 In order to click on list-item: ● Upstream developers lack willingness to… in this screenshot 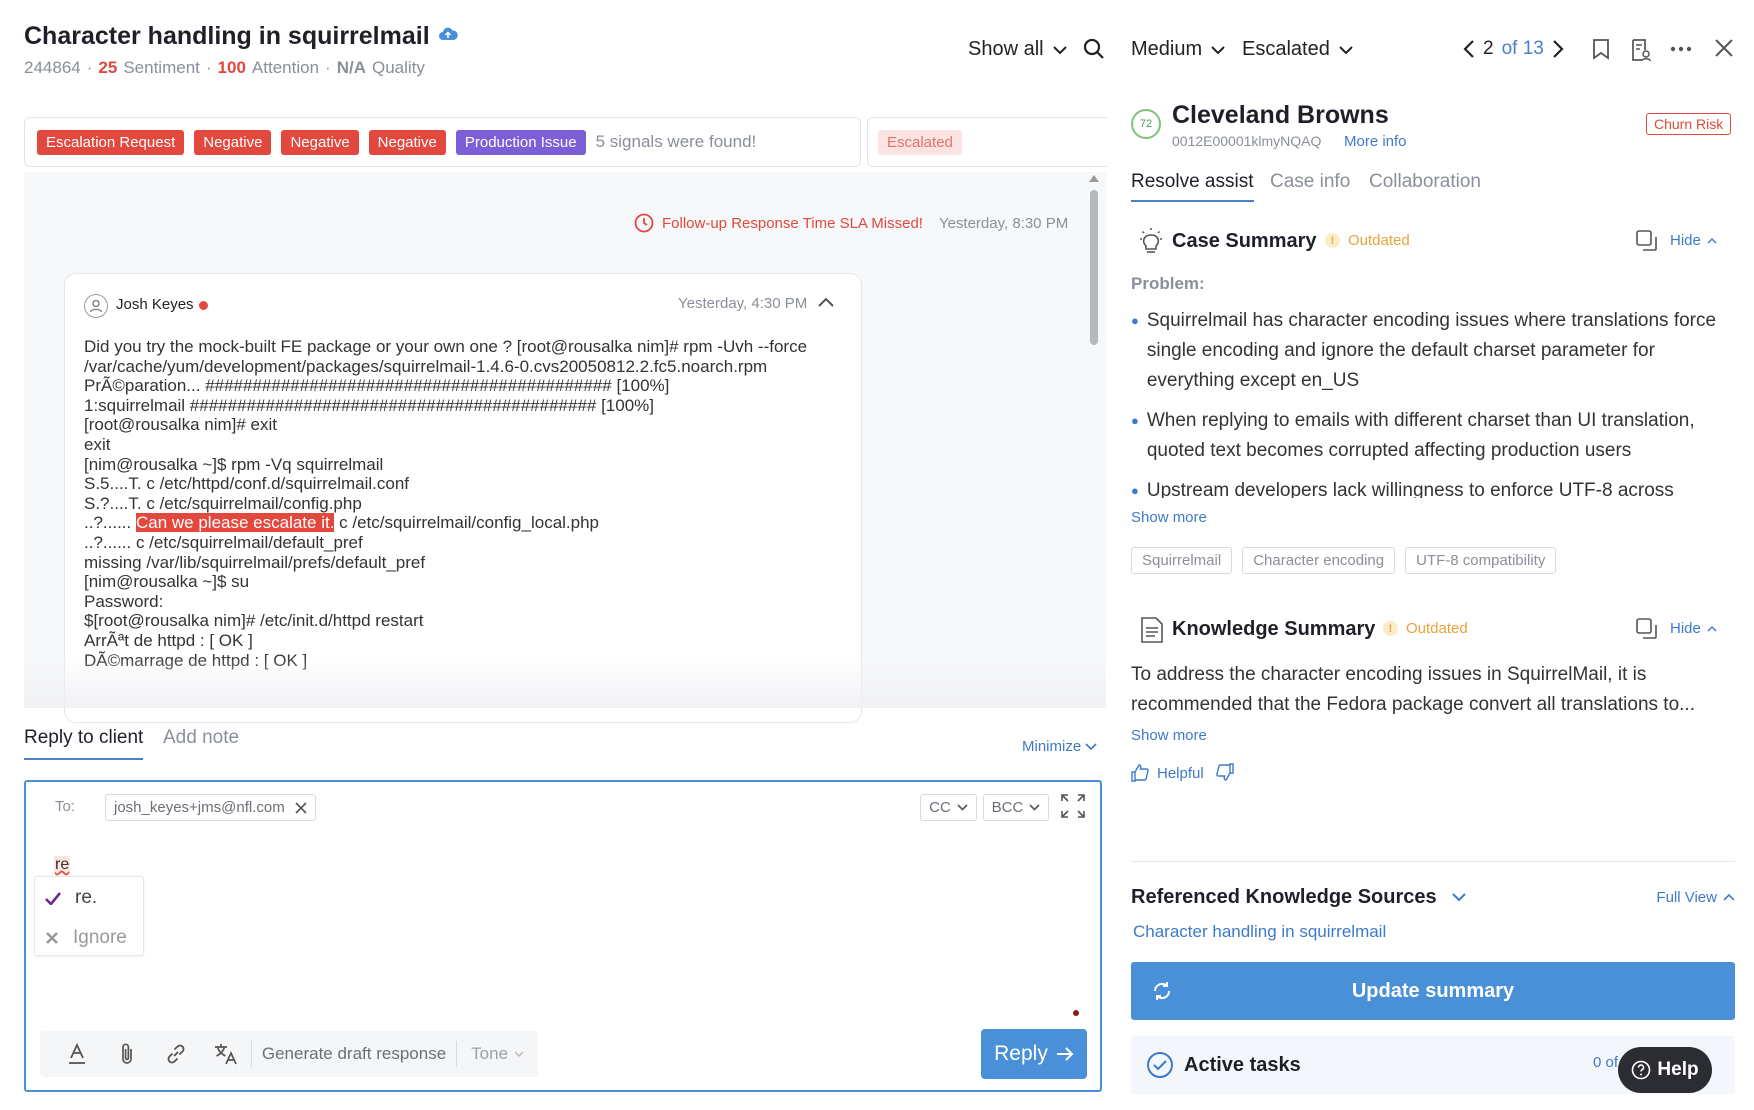, I will do `click(1432, 487)`.